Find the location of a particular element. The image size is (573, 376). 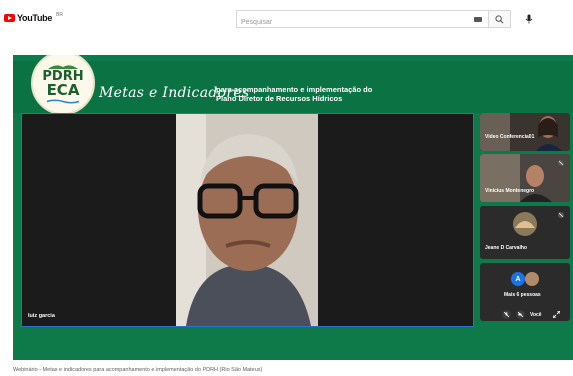

self-controls: Você is located at coordinates (531, 314).